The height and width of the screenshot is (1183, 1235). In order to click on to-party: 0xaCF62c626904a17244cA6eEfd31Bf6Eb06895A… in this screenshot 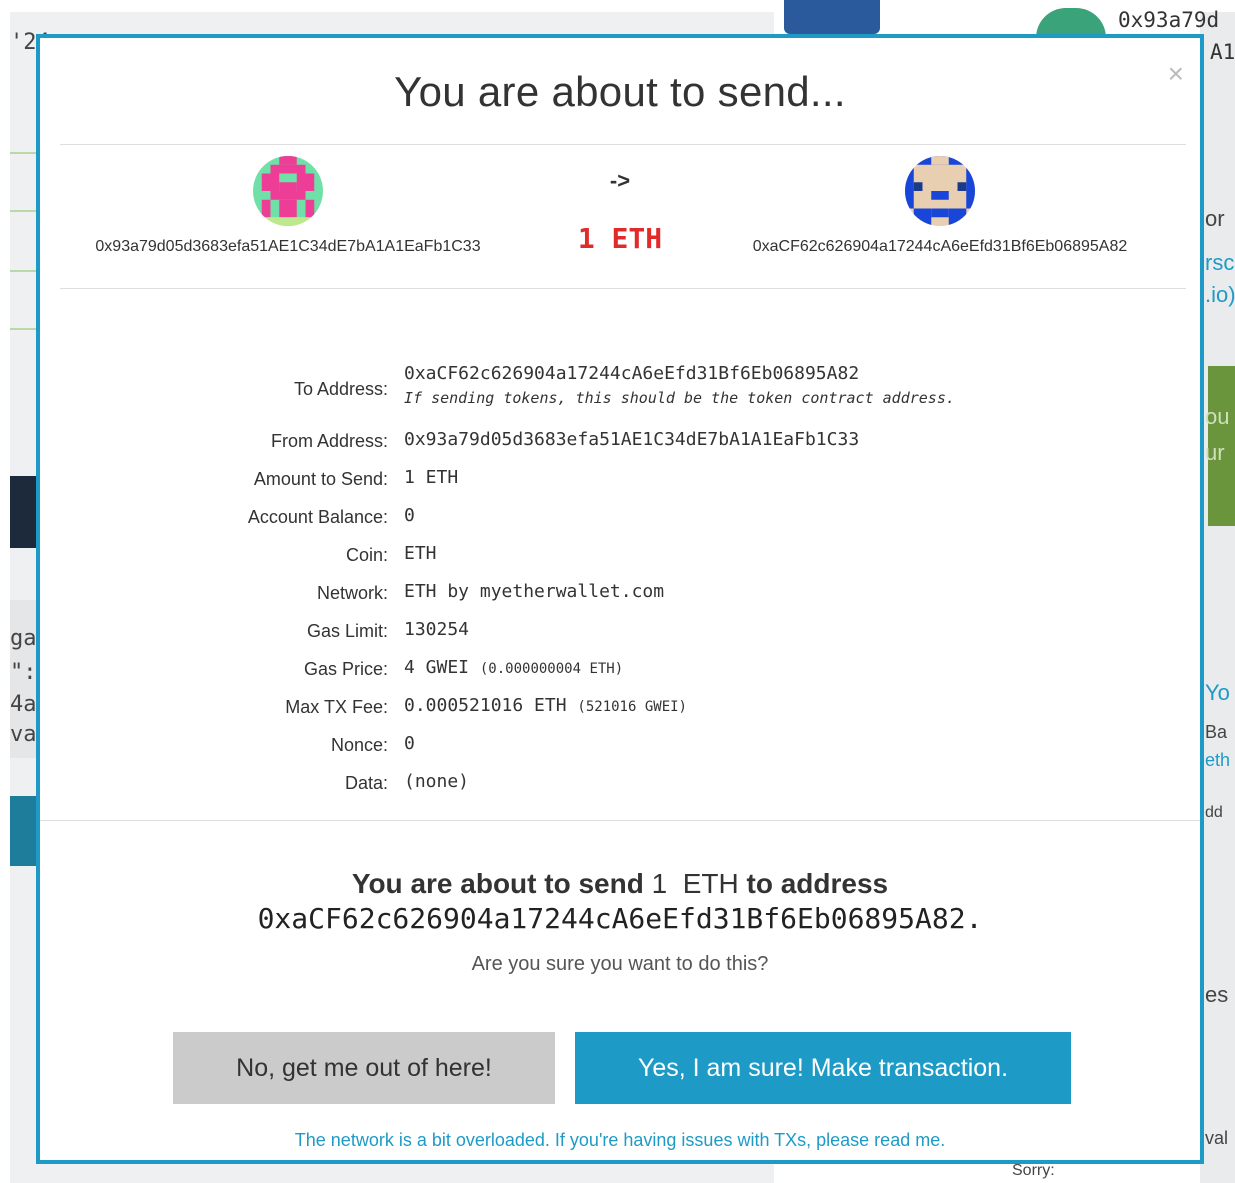, I will do `click(940, 206)`.